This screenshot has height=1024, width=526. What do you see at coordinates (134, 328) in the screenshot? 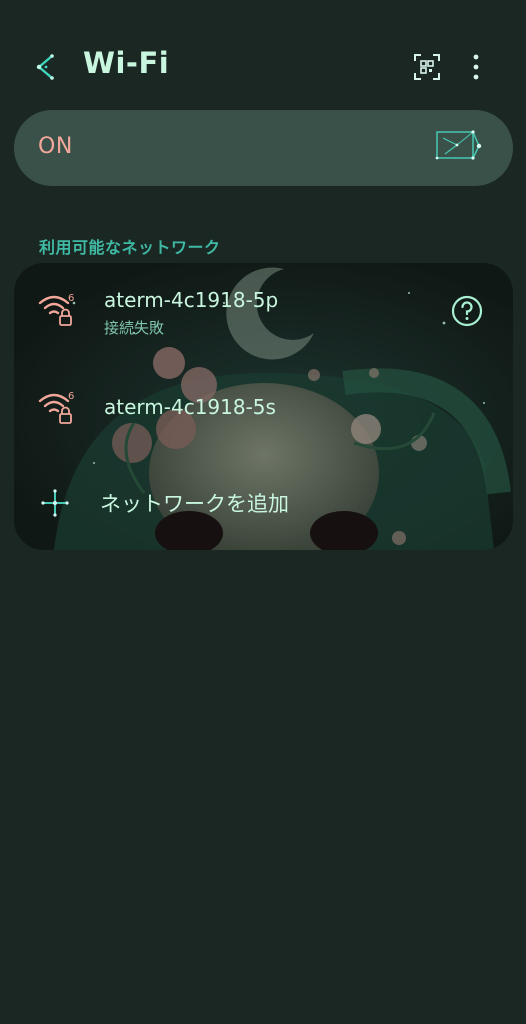
I see `network-status: 接続失敗` at bounding box center [134, 328].